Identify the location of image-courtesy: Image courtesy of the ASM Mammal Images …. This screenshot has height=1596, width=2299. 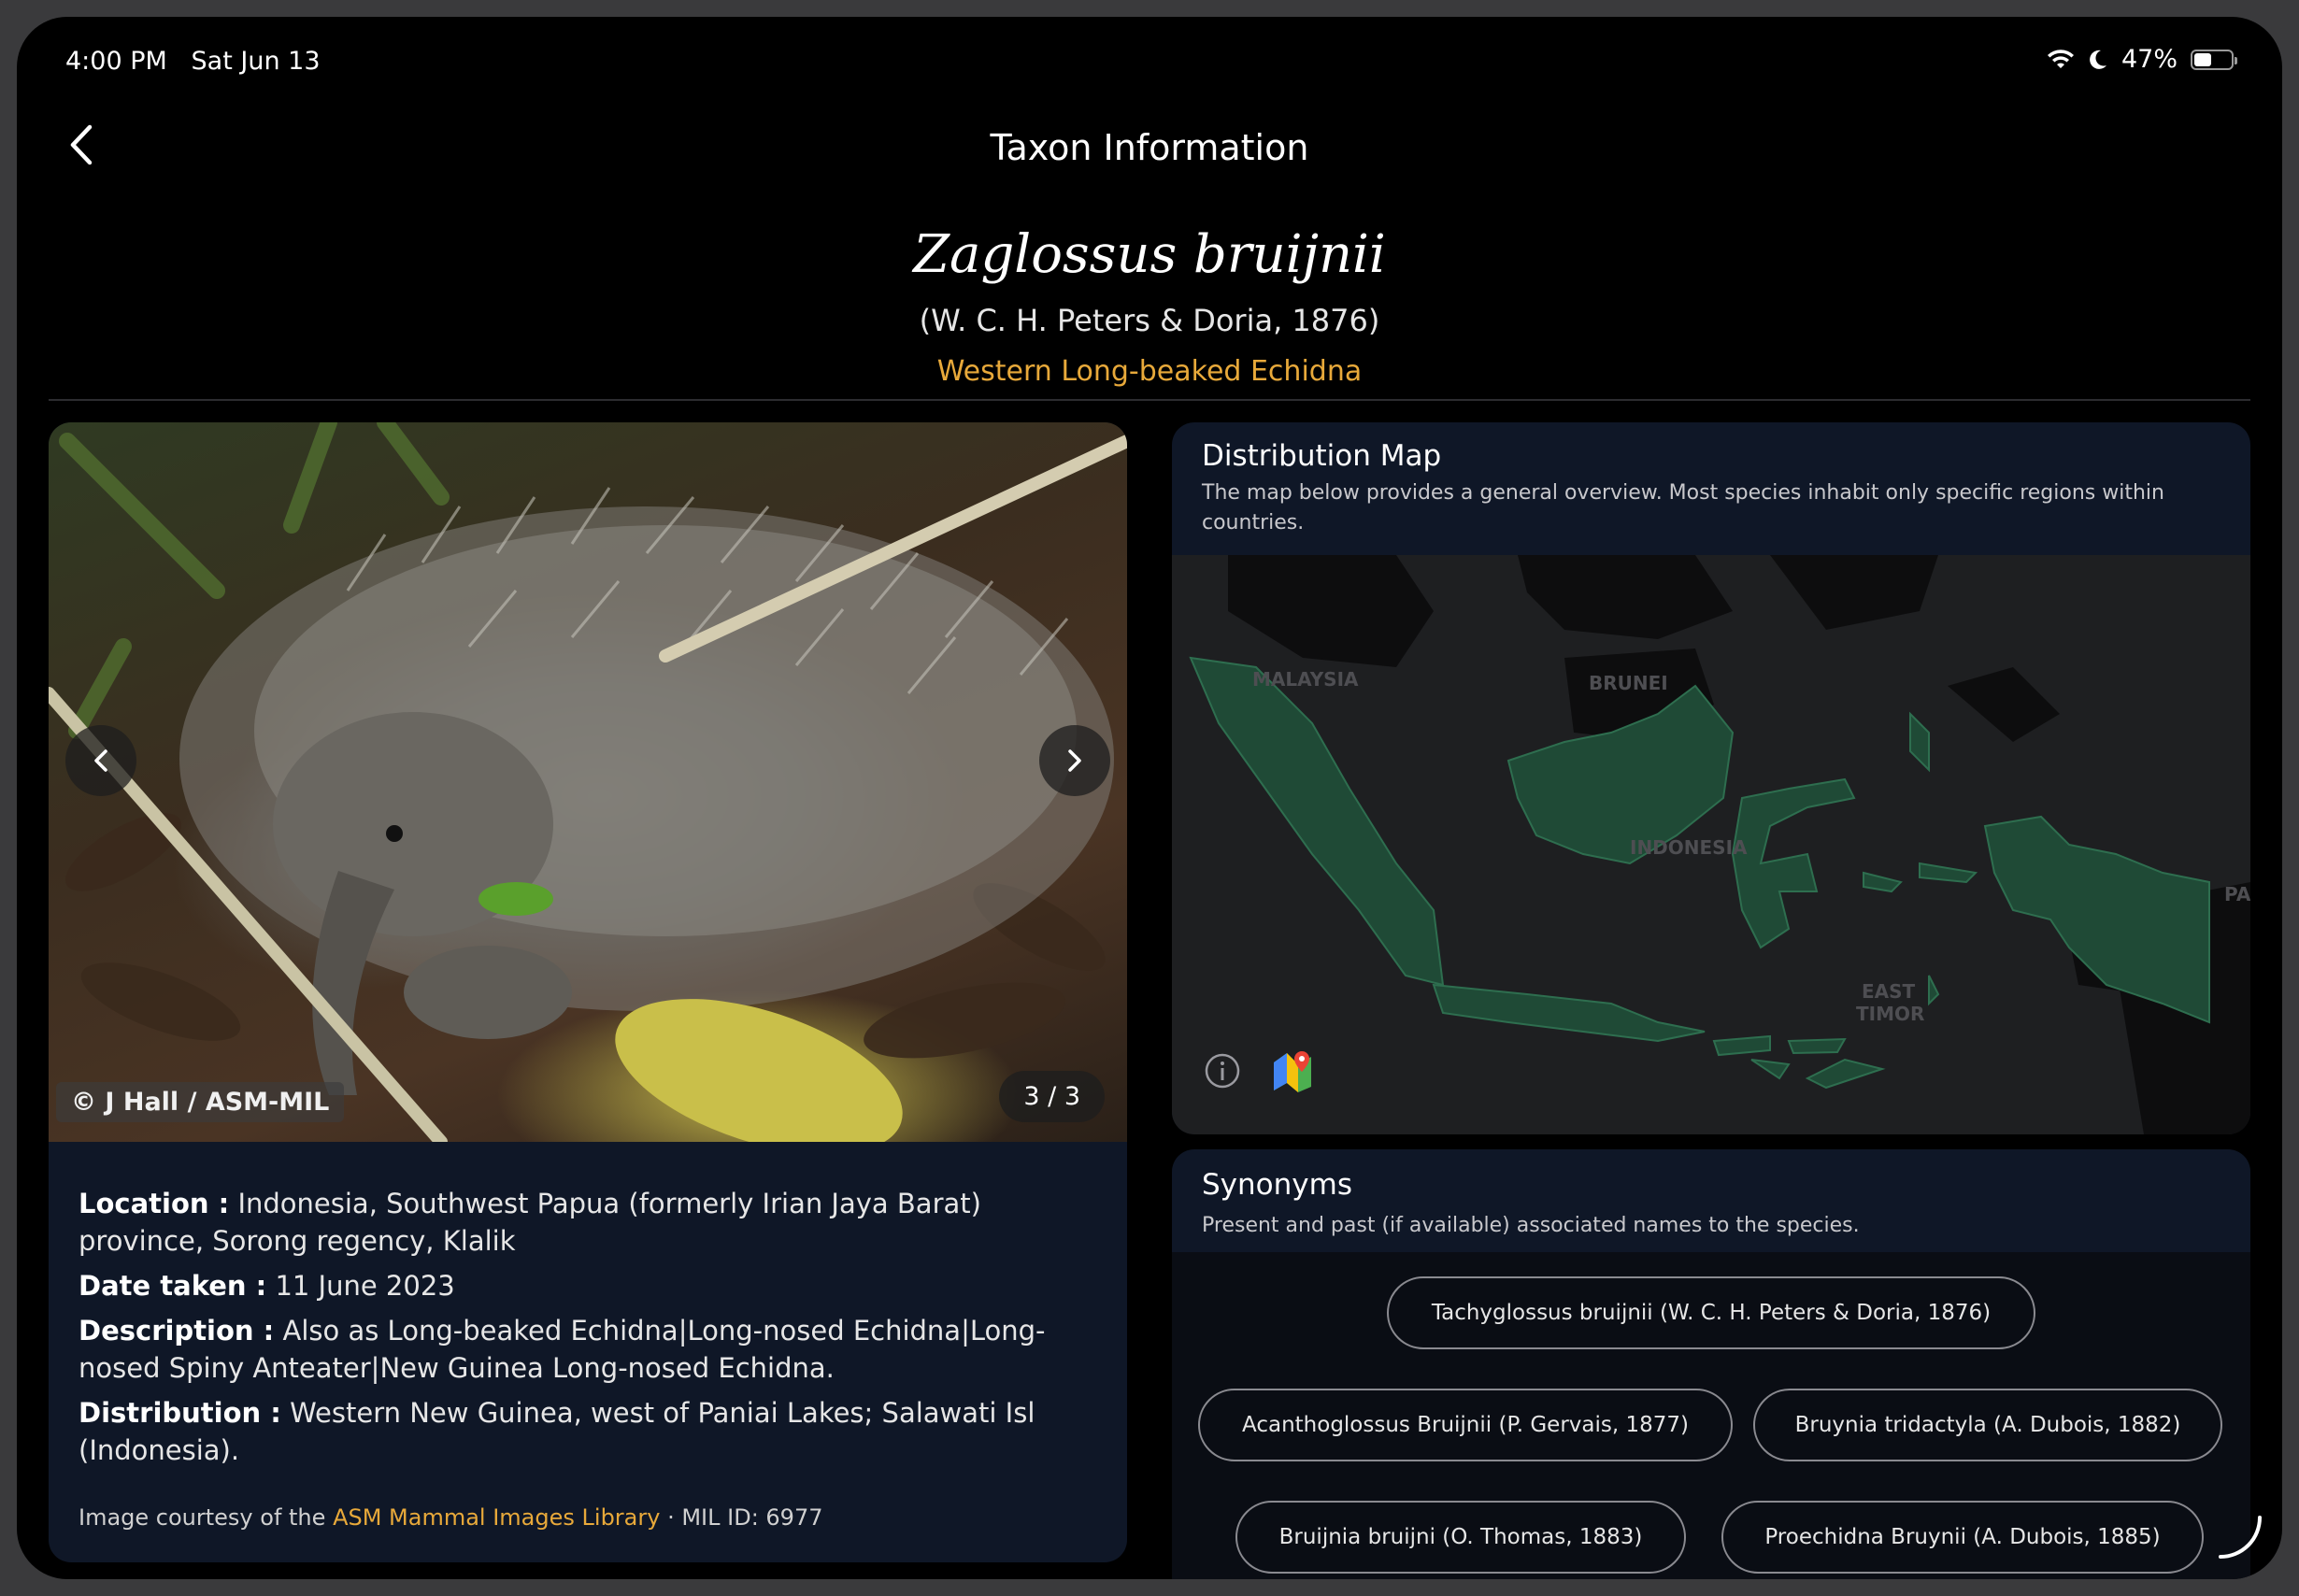
(451, 1517).